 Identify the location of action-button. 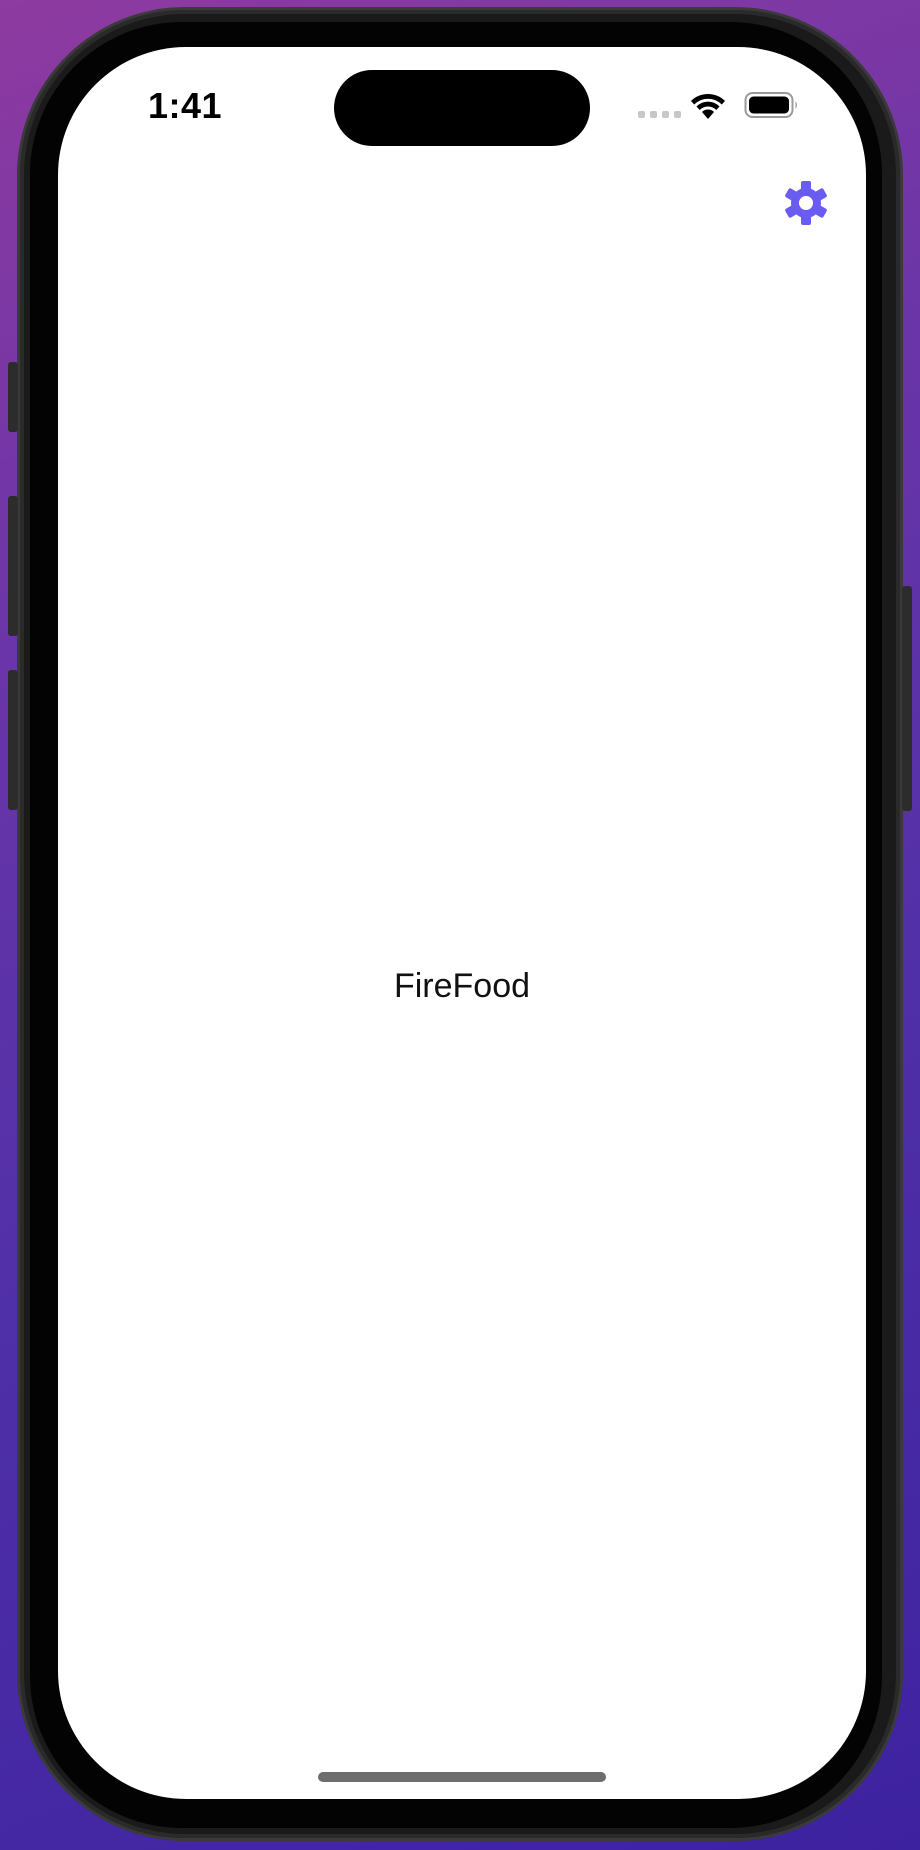
(13, 397).